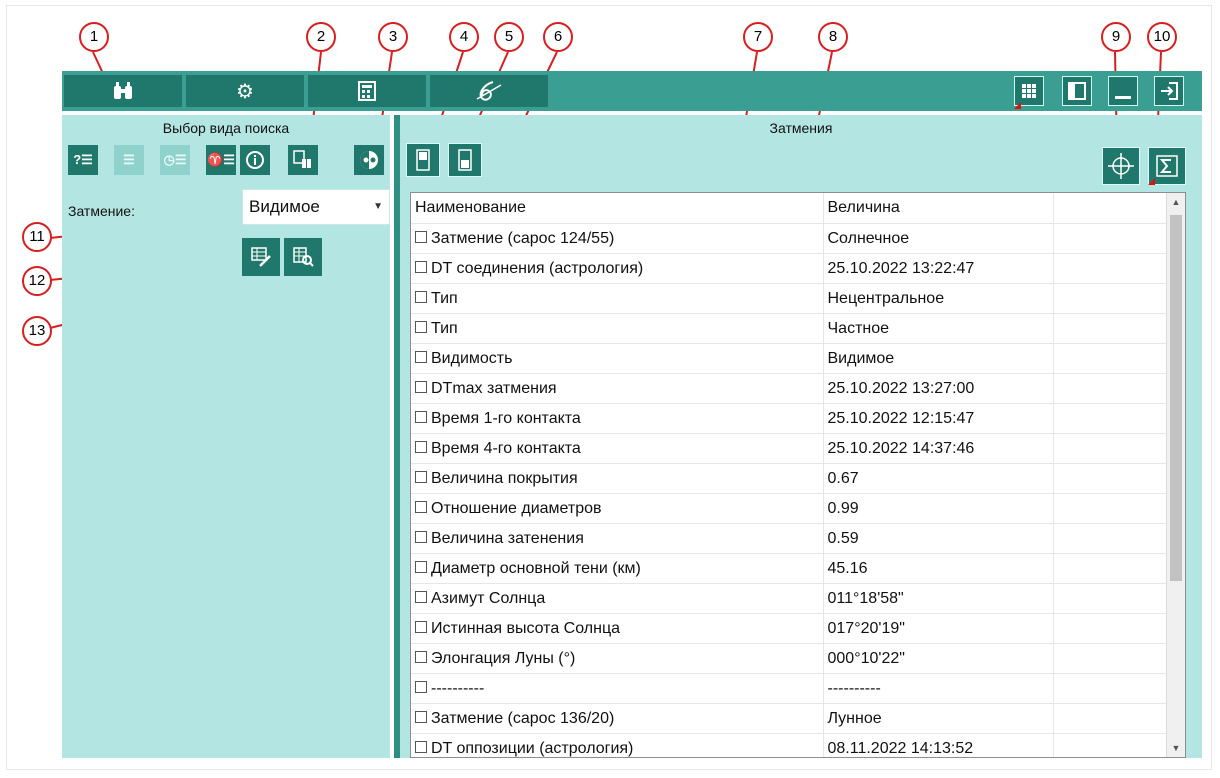  I want to click on locate-button, so click(1121, 166).